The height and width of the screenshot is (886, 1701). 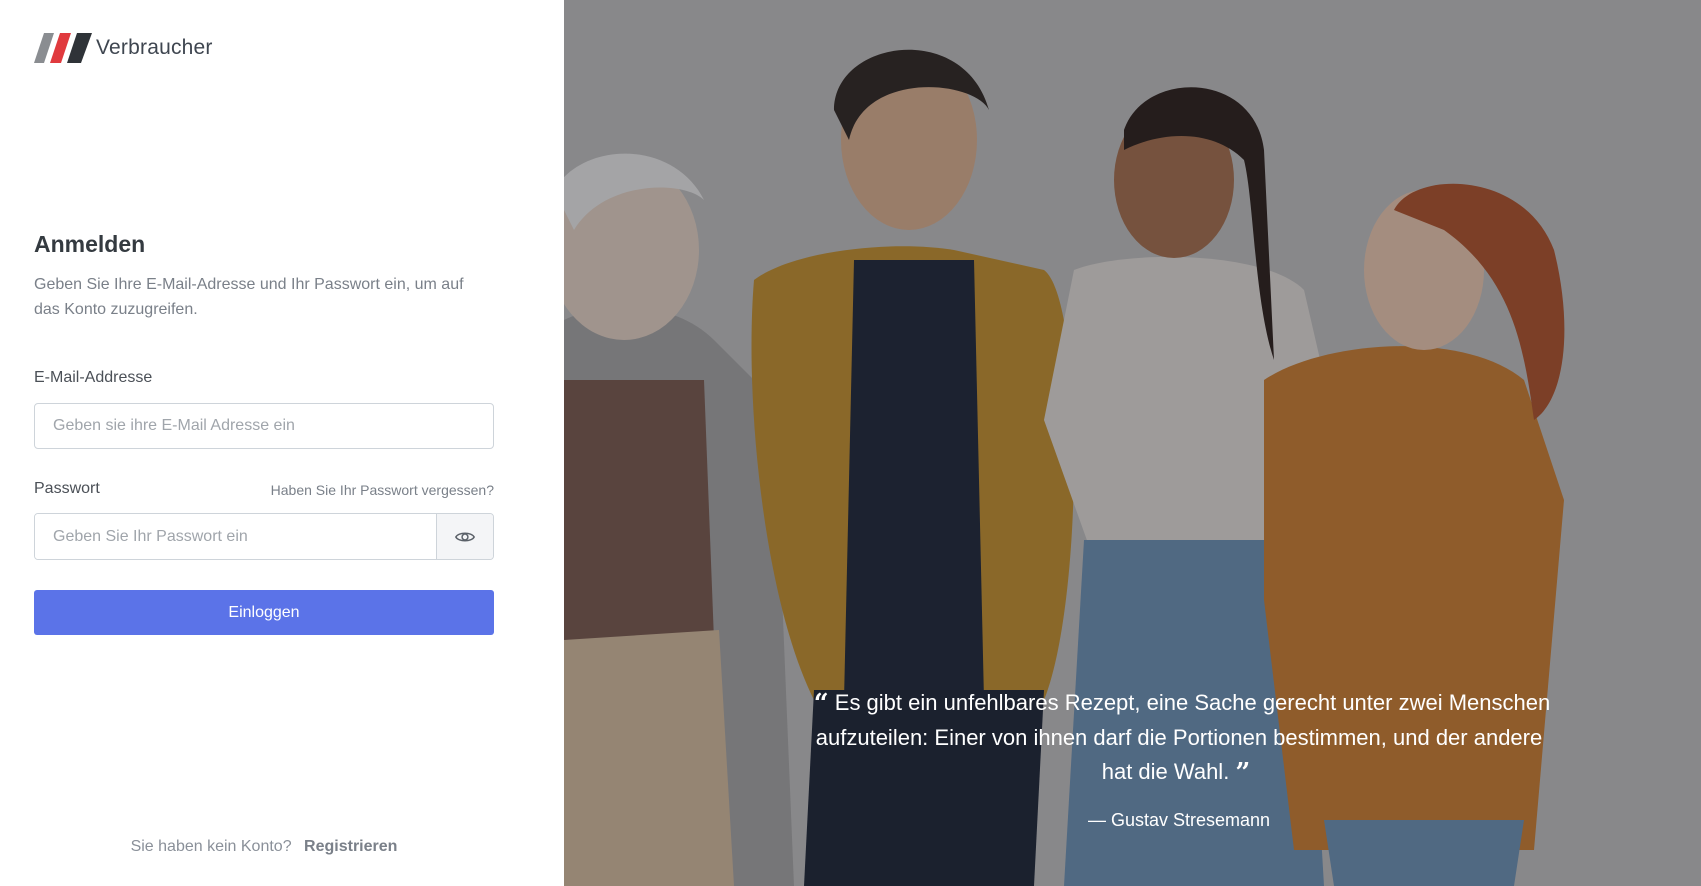 I want to click on brand-logo: Verbraucher, so click(x=123, y=48).